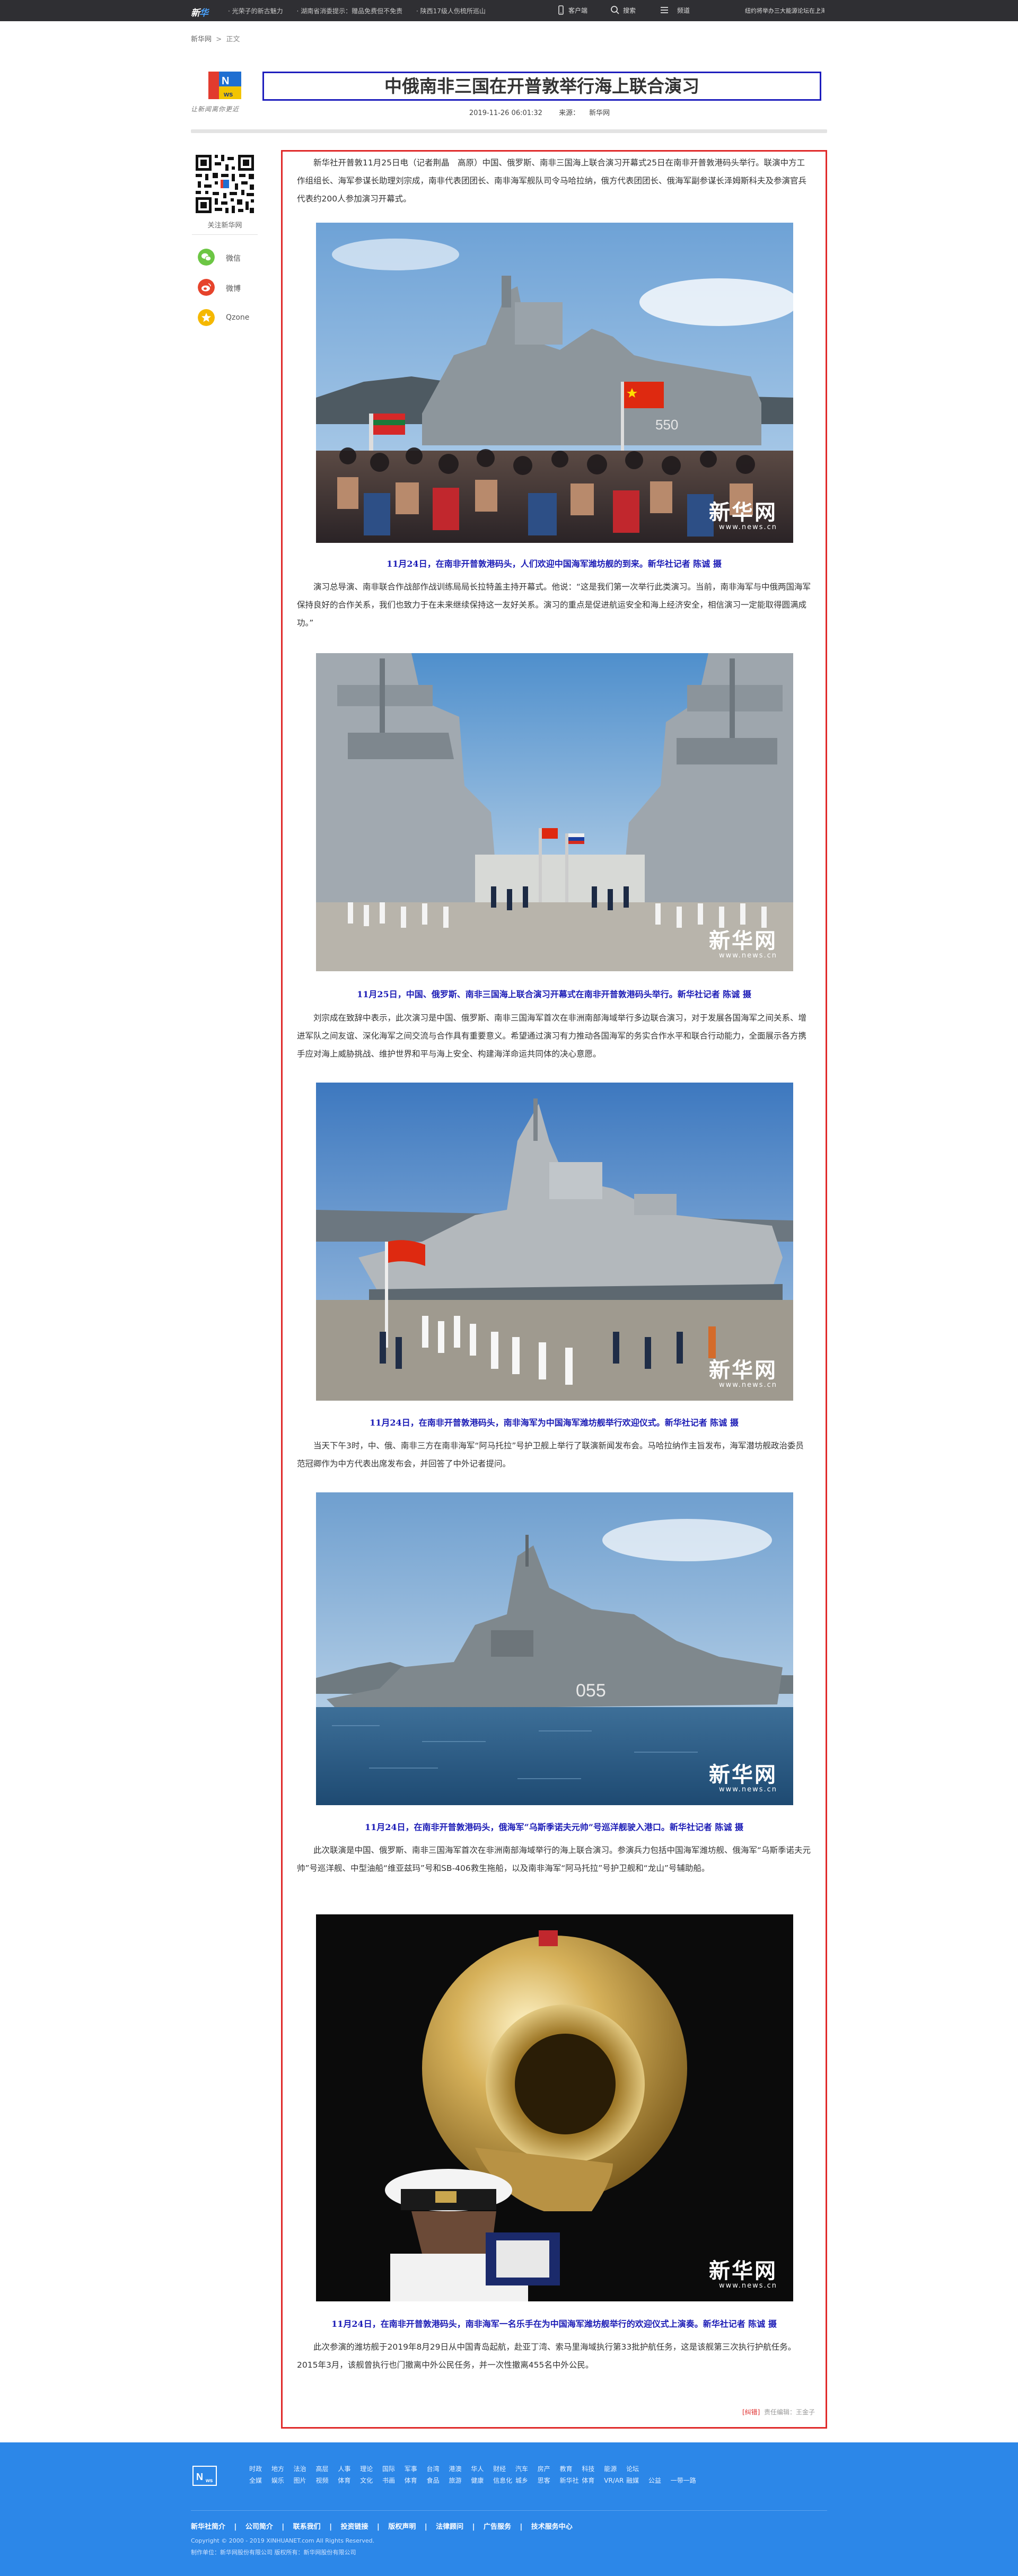 This screenshot has height=2576, width=1018. What do you see at coordinates (592, 2468) in the screenshot?
I see `footer-nav-link: 科技` at bounding box center [592, 2468].